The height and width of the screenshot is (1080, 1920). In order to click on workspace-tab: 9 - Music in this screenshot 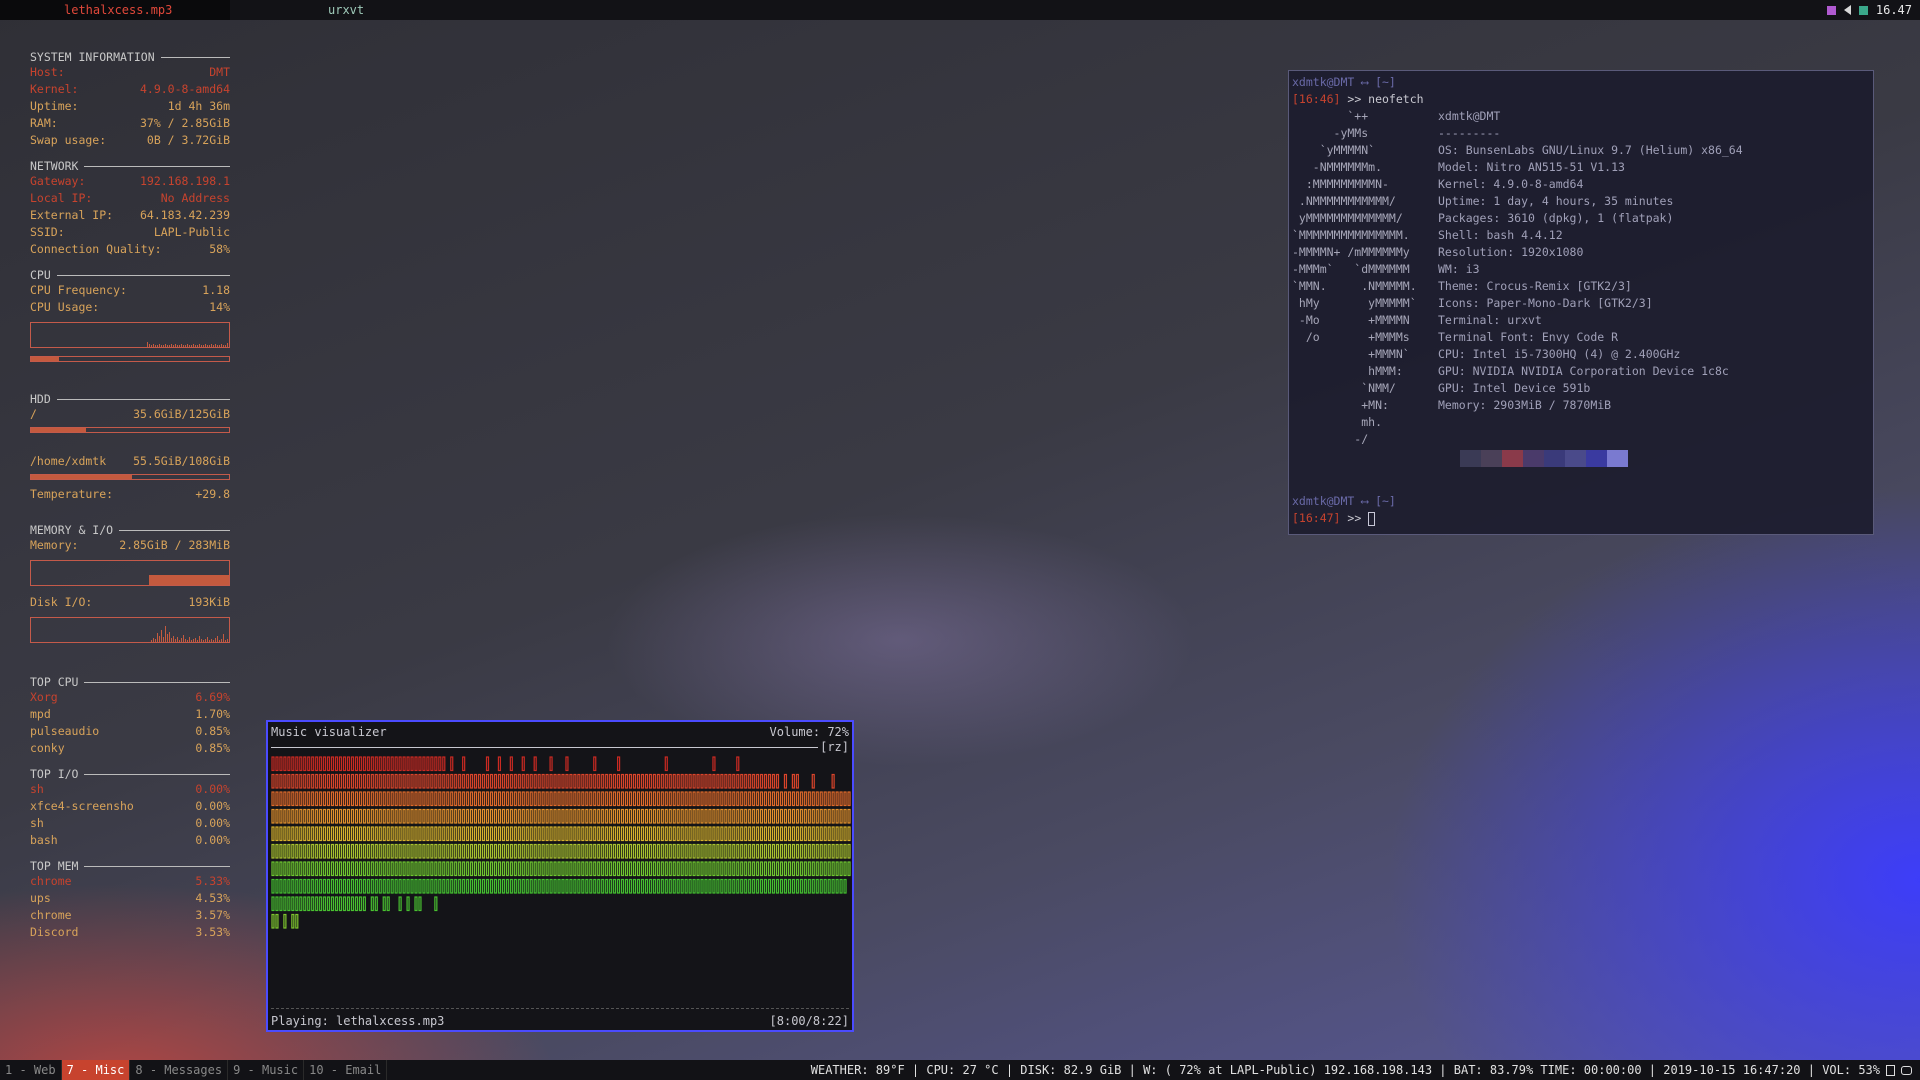, I will do `click(266, 1070)`.